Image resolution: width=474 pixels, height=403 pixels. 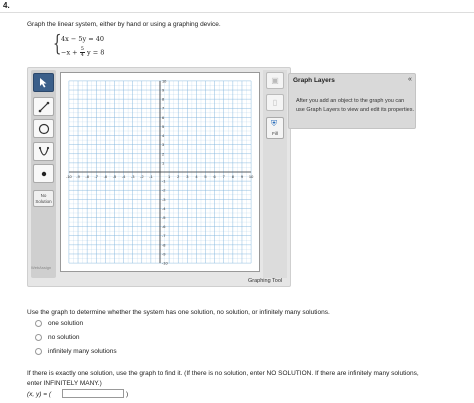 I want to click on circle-icon, so click(x=43, y=128).